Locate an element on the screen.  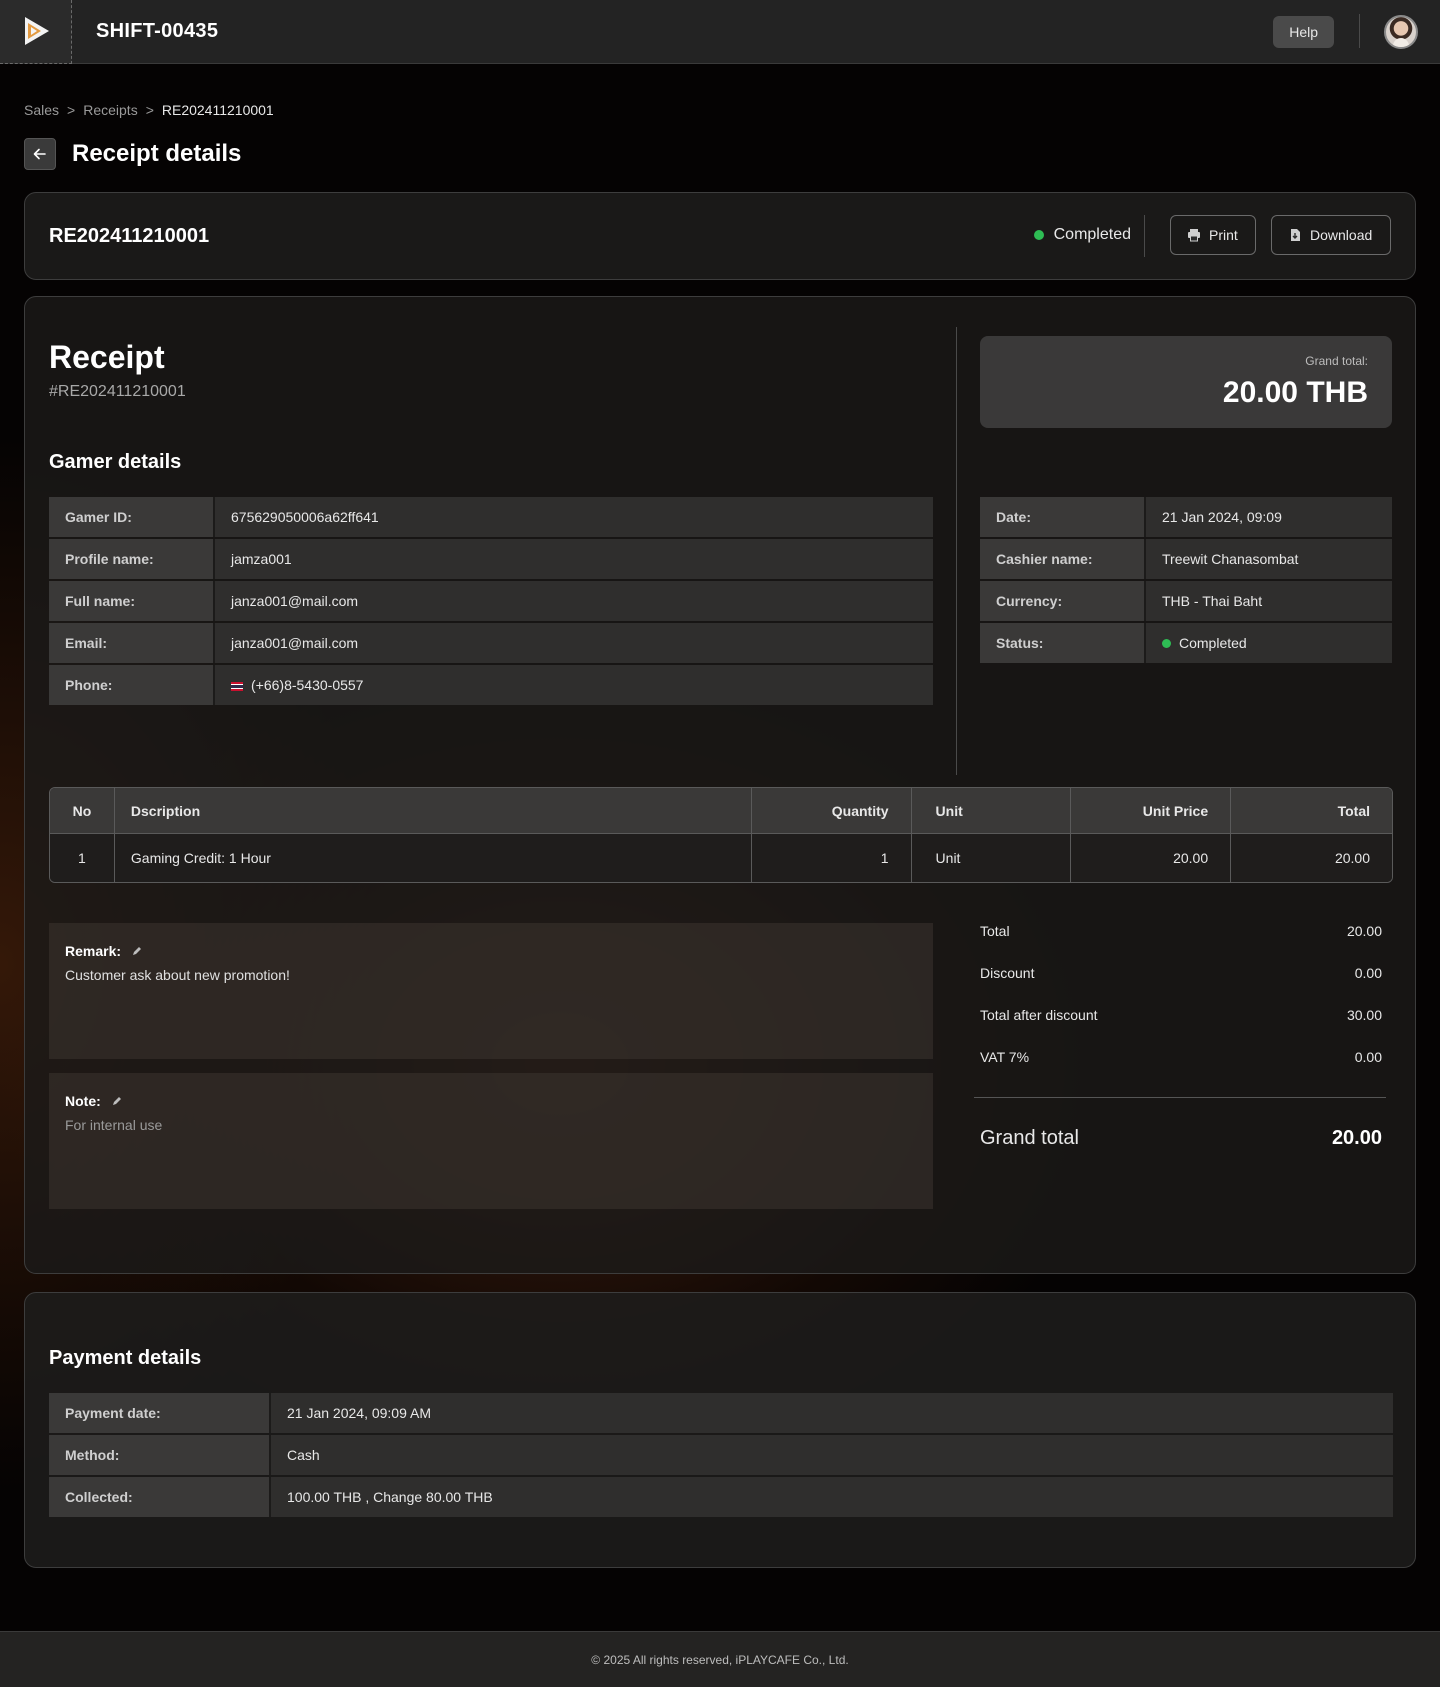
breadcrumb-item-current: RE202411210001 is located at coordinates (217, 110).